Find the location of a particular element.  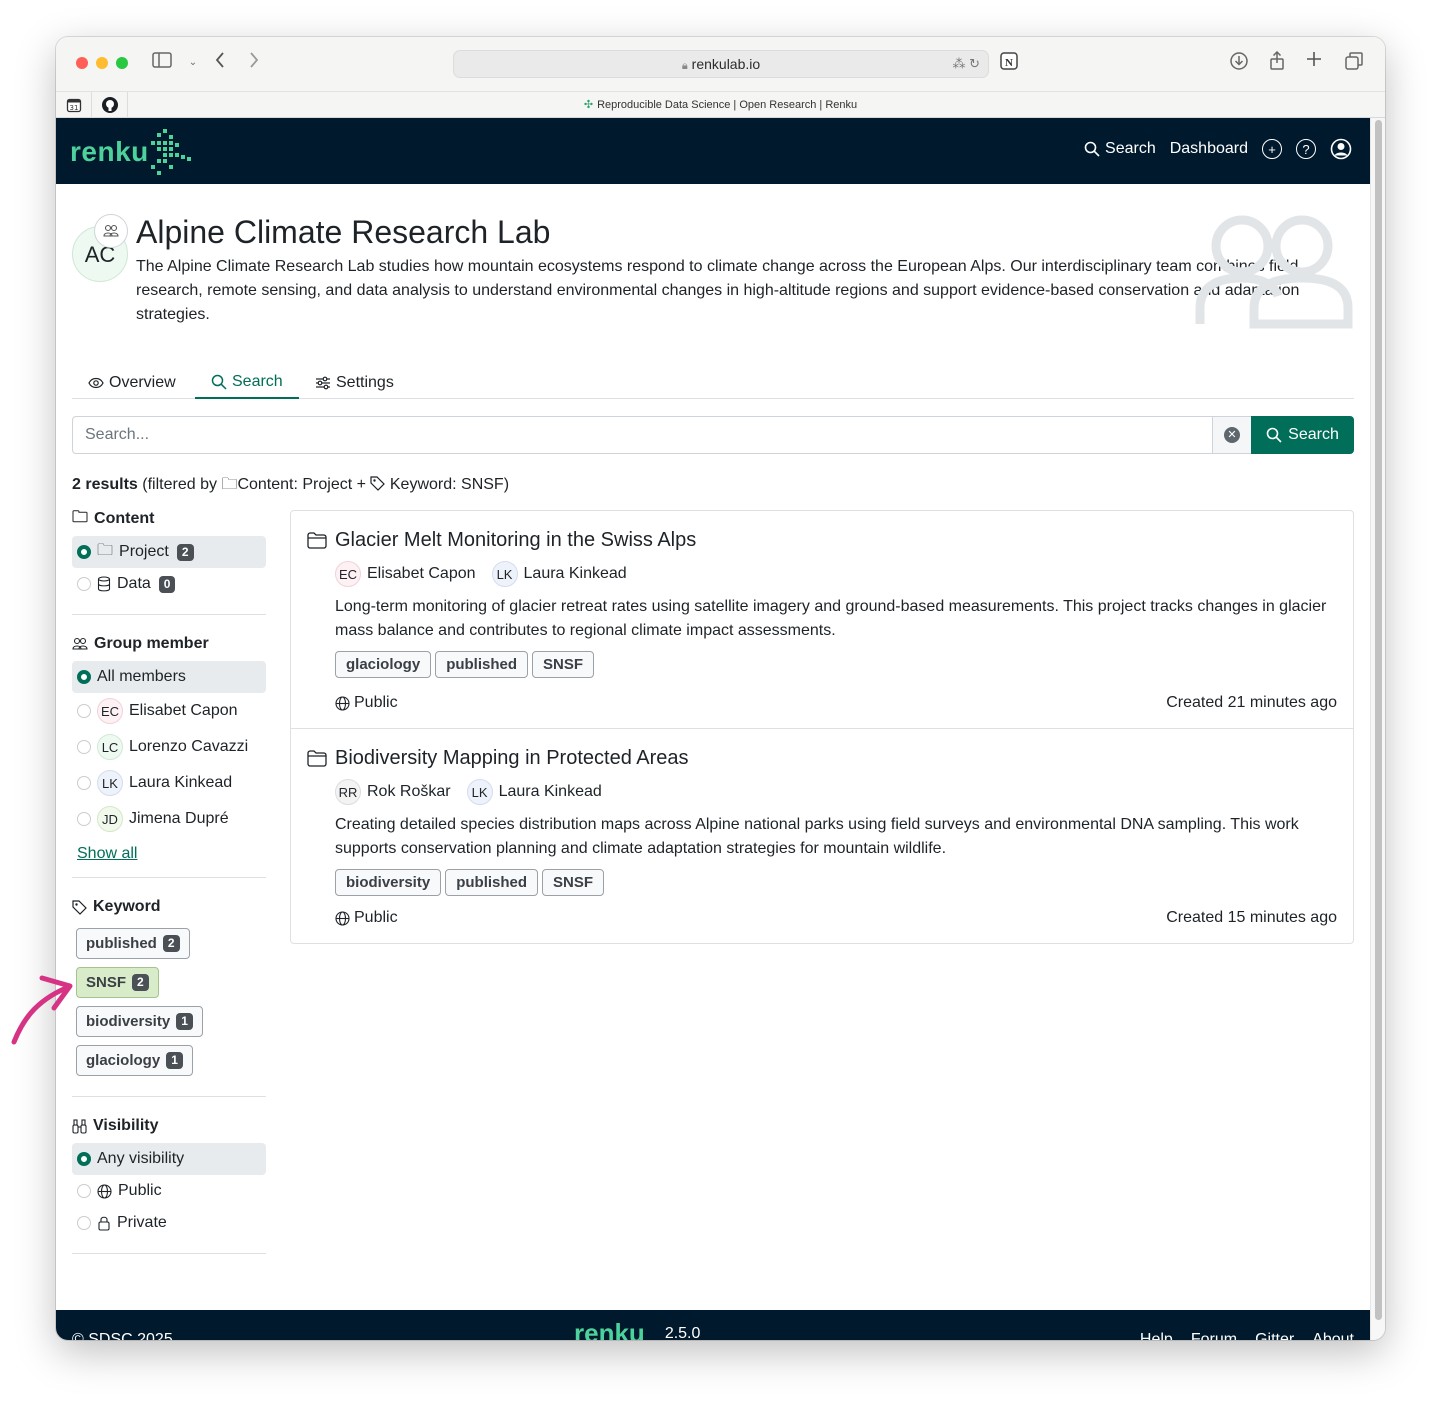

member-name: Elisabet Capon is located at coordinates (183, 710).